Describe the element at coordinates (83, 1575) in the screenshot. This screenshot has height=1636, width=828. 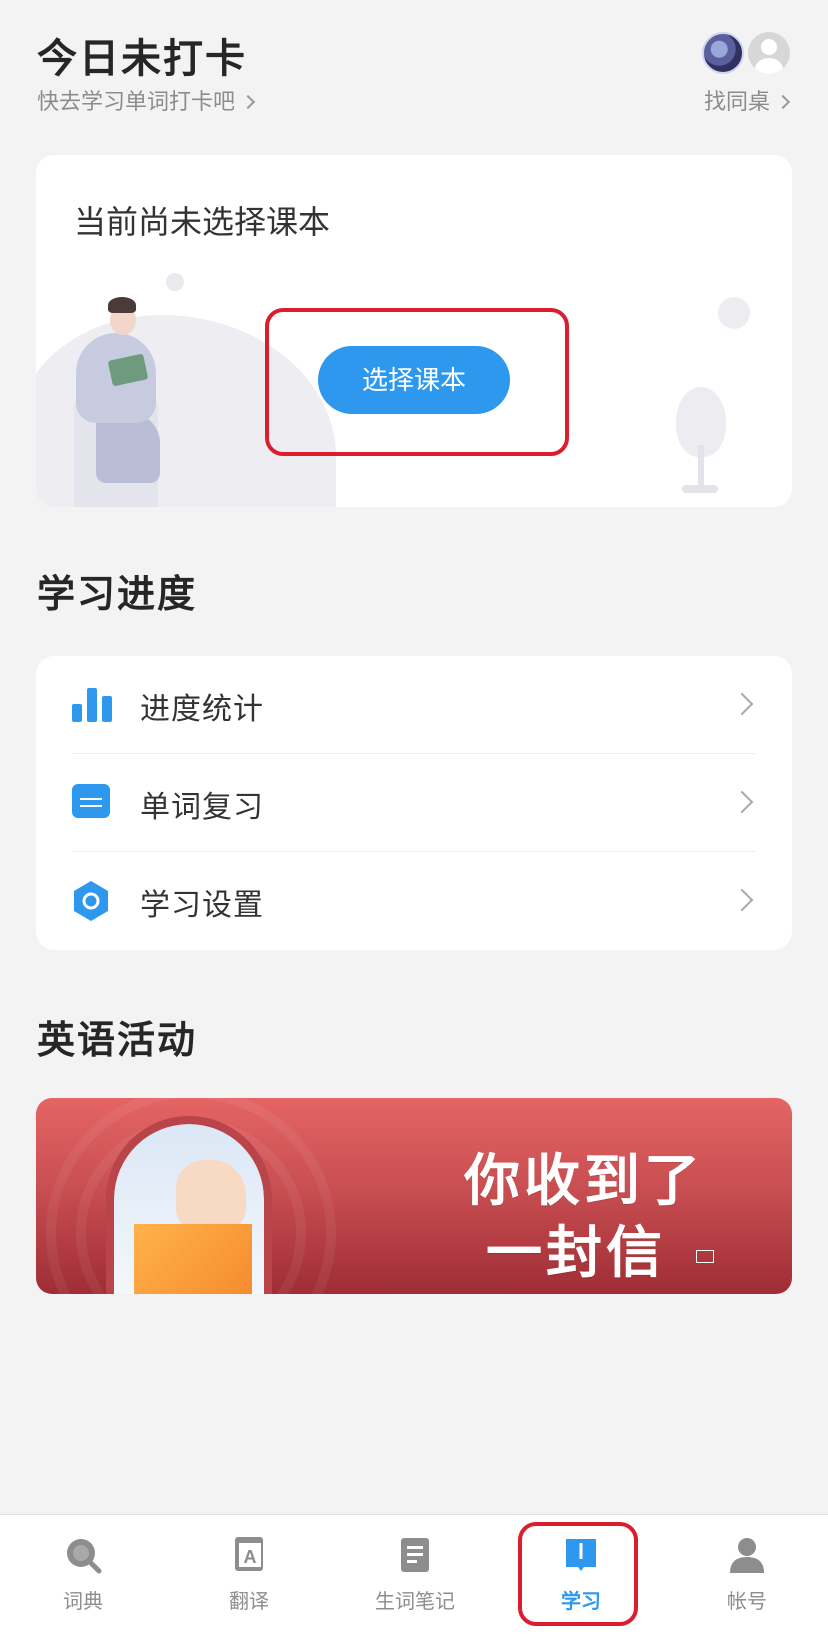
I see `tab-dictionary: 词典` at that location.